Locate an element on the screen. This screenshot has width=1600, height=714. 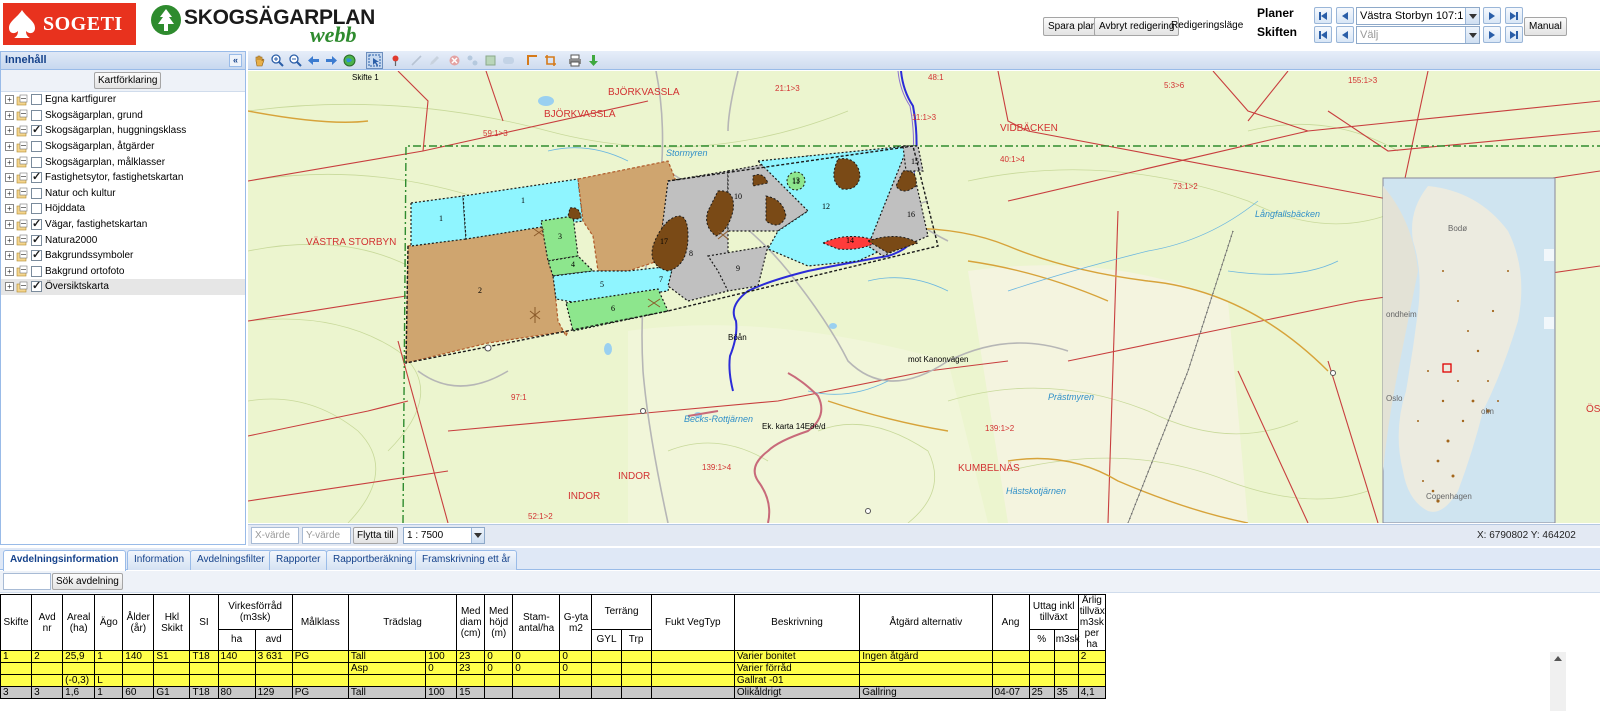
draw-line-icon is located at coordinates (416, 60).